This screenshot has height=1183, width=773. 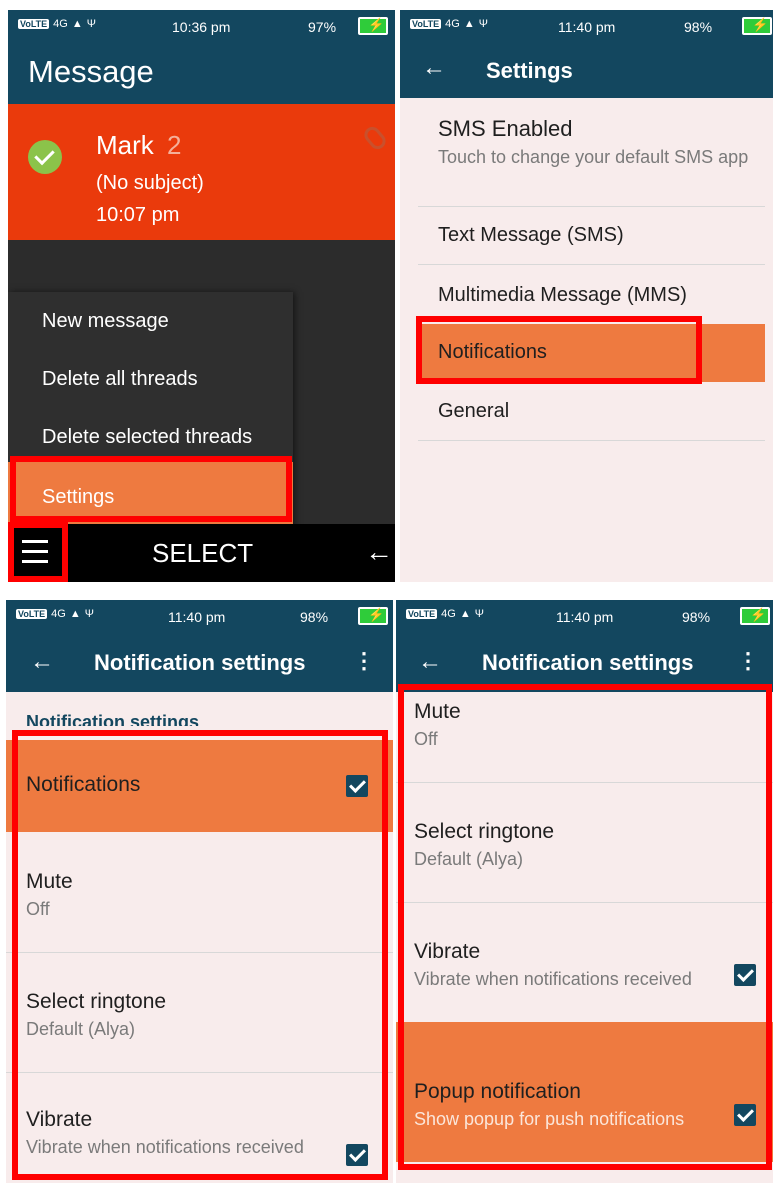 What do you see at coordinates (586, 71) in the screenshot?
I see `app-bar: ← Settings` at bounding box center [586, 71].